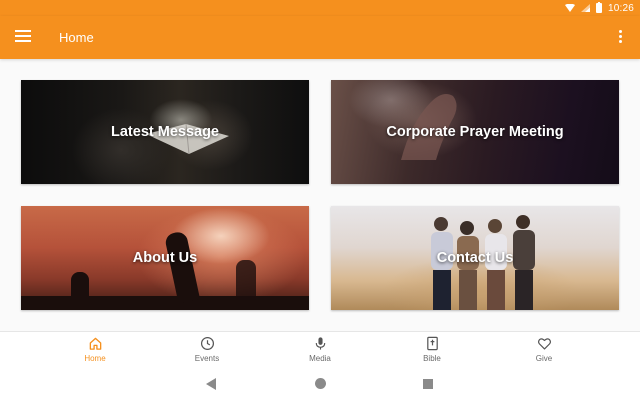 The width and height of the screenshot is (640, 400). Describe the element at coordinates (23, 37) in the screenshot. I see `menu-icon` at that location.